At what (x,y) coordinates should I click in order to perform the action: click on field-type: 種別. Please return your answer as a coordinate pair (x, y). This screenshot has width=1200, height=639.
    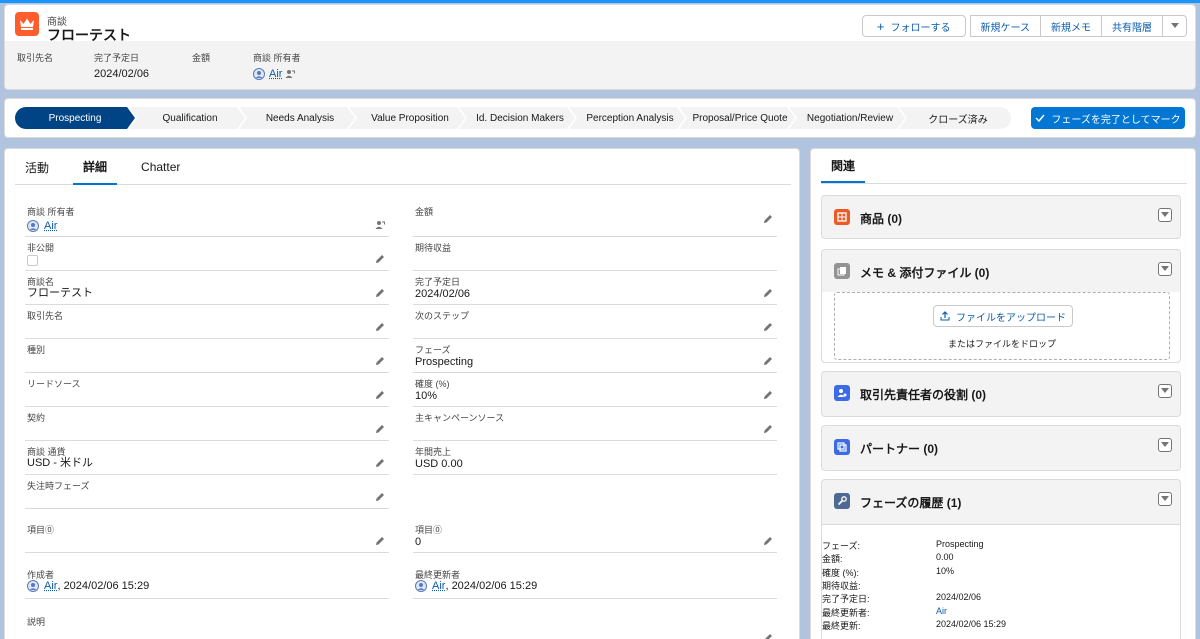
    Looking at the image, I should click on (207, 356).